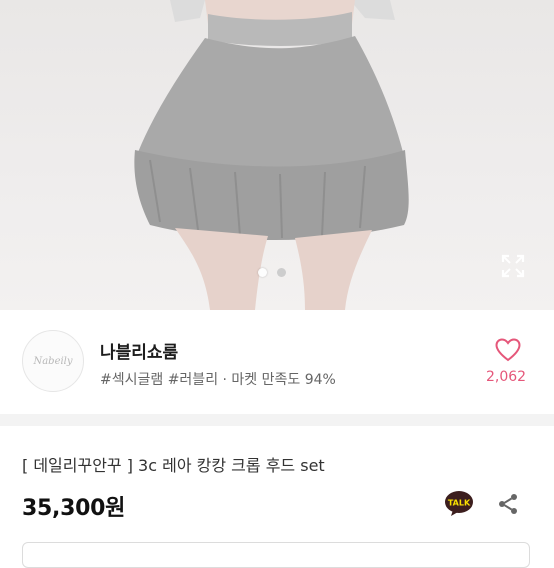 The width and height of the screenshot is (554, 568). What do you see at coordinates (276, 555) in the screenshot?
I see `option-select-box` at bounding box center [276, 555].